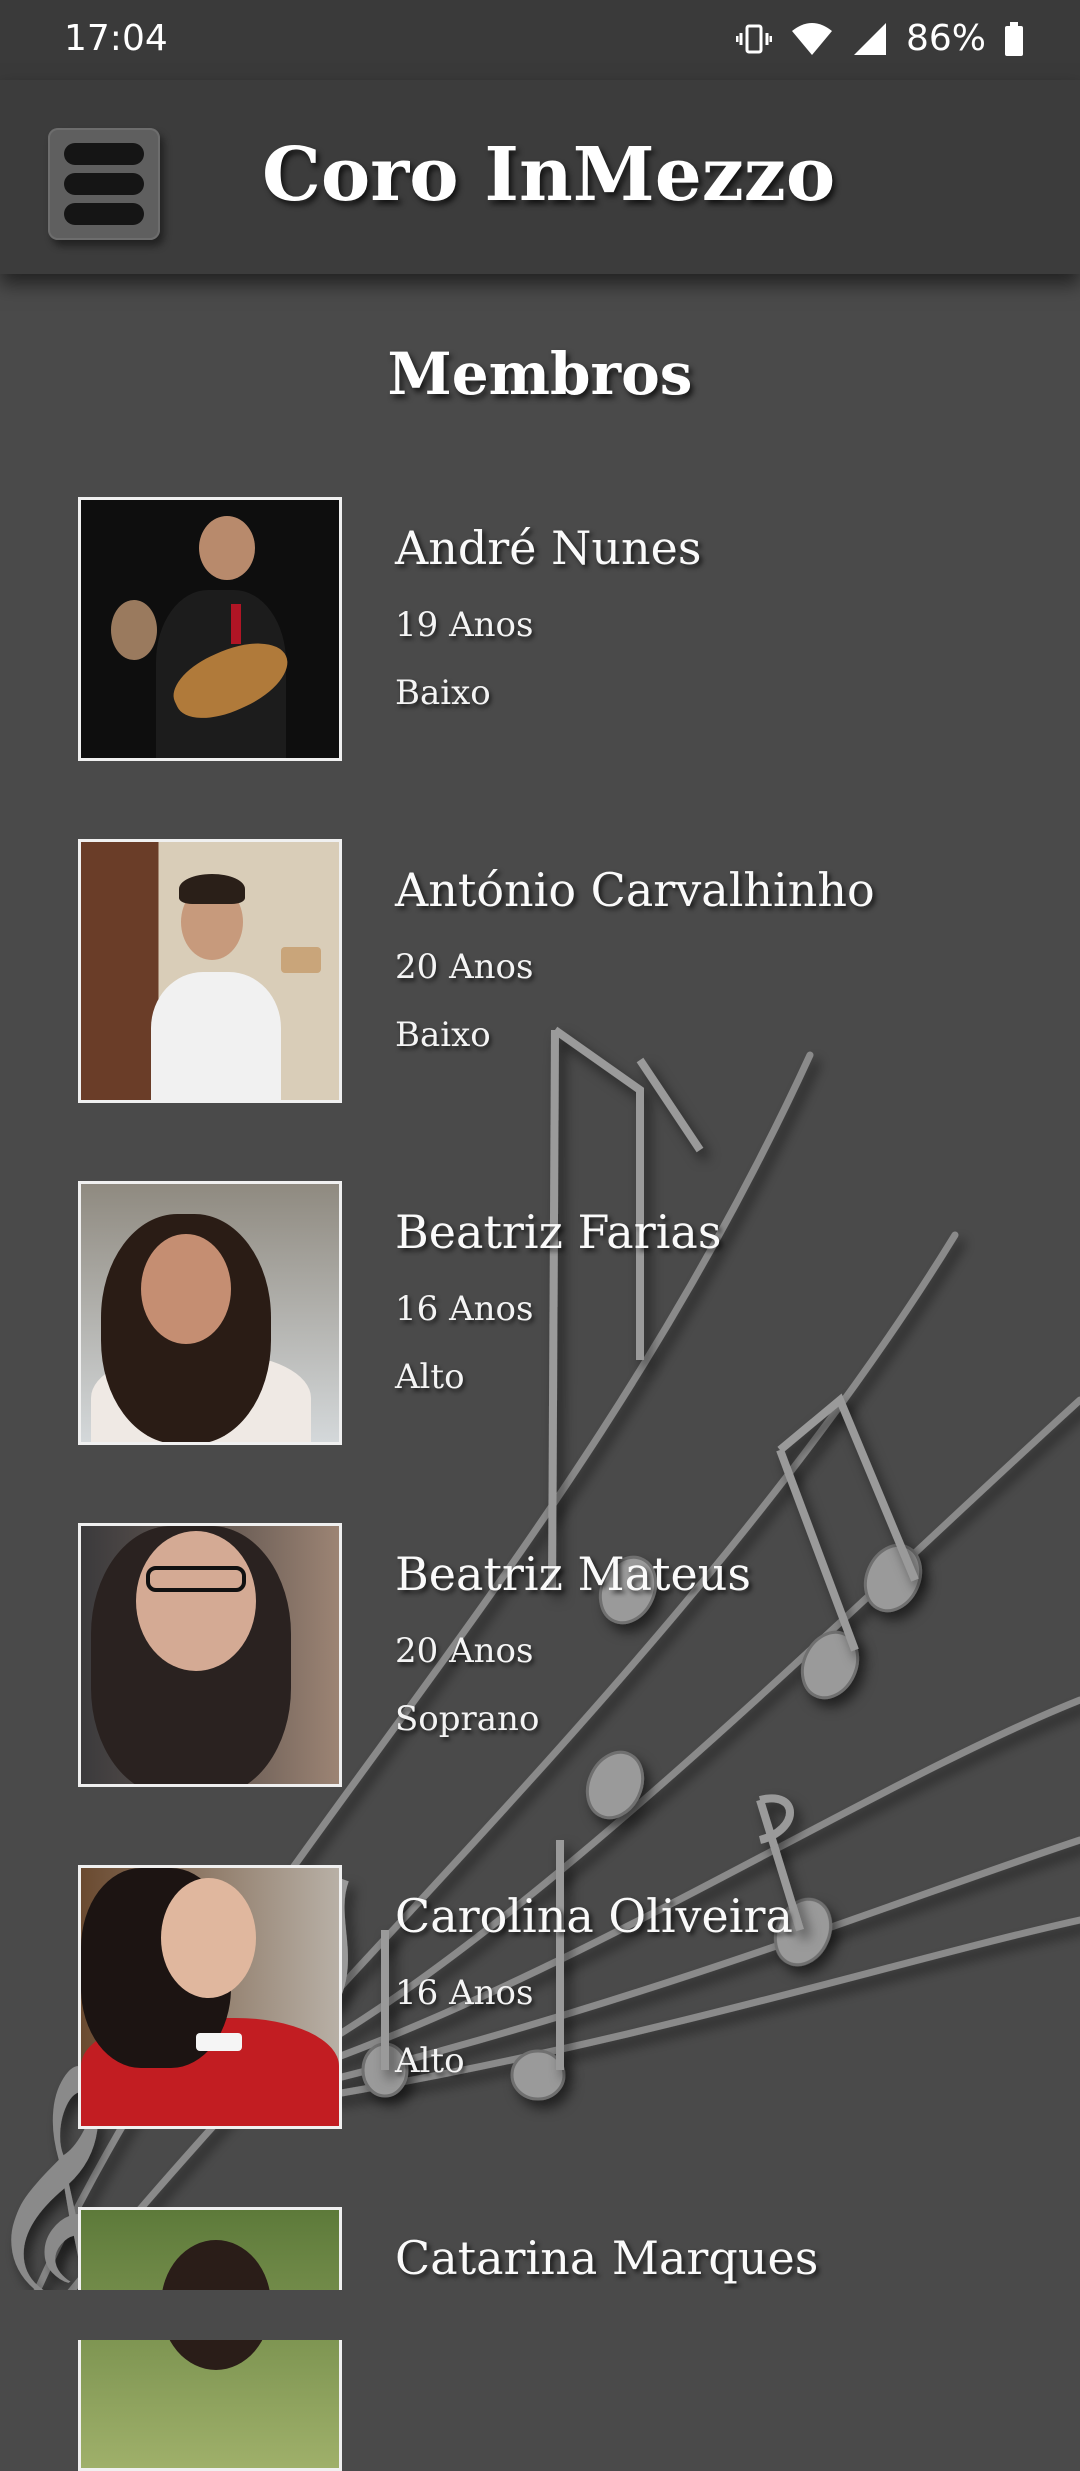 The height and width of the screenshot is (2471, 1080). I want to click on bottom-edge, so click(540, 2315).